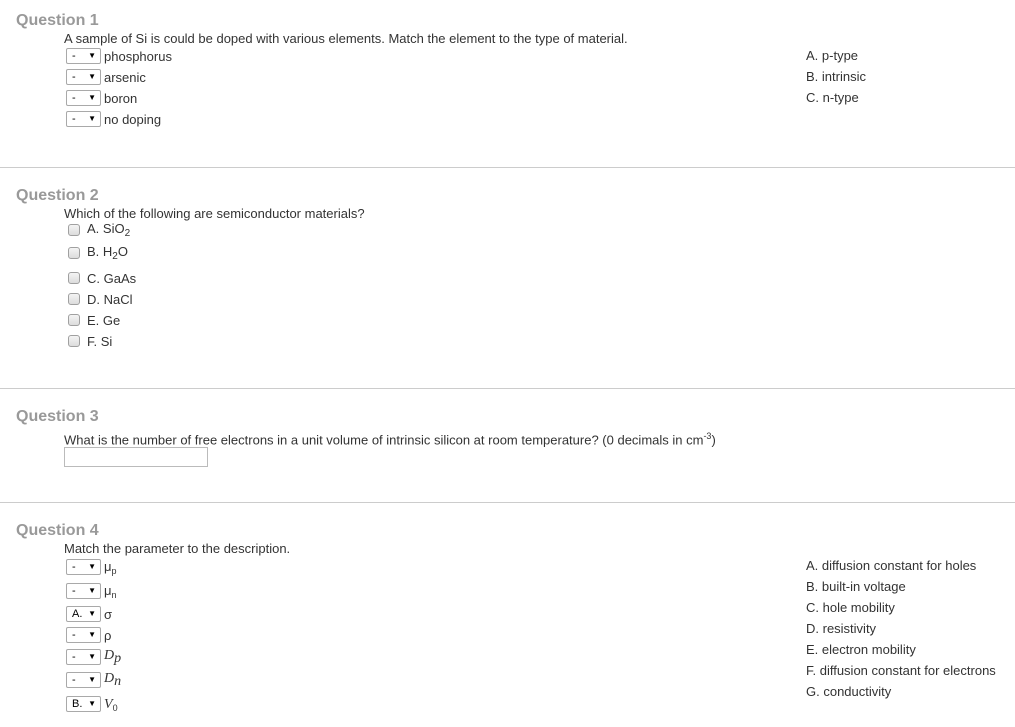 This screenshot has height=727, width=1015. Describe the element at coordinates (121, 98) in the screenshot. I see `q1-row-label: boron` at that location.